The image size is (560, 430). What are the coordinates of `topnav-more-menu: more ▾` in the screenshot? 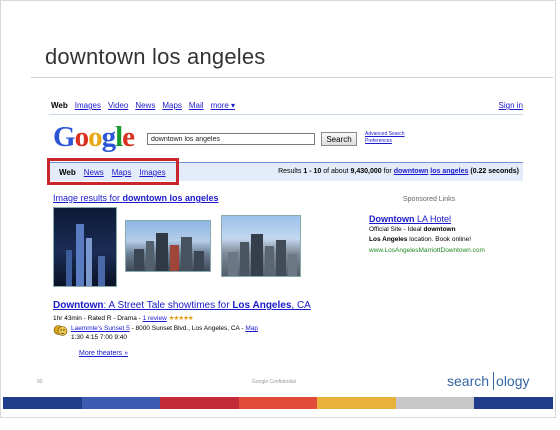 It's located at (223, 105).